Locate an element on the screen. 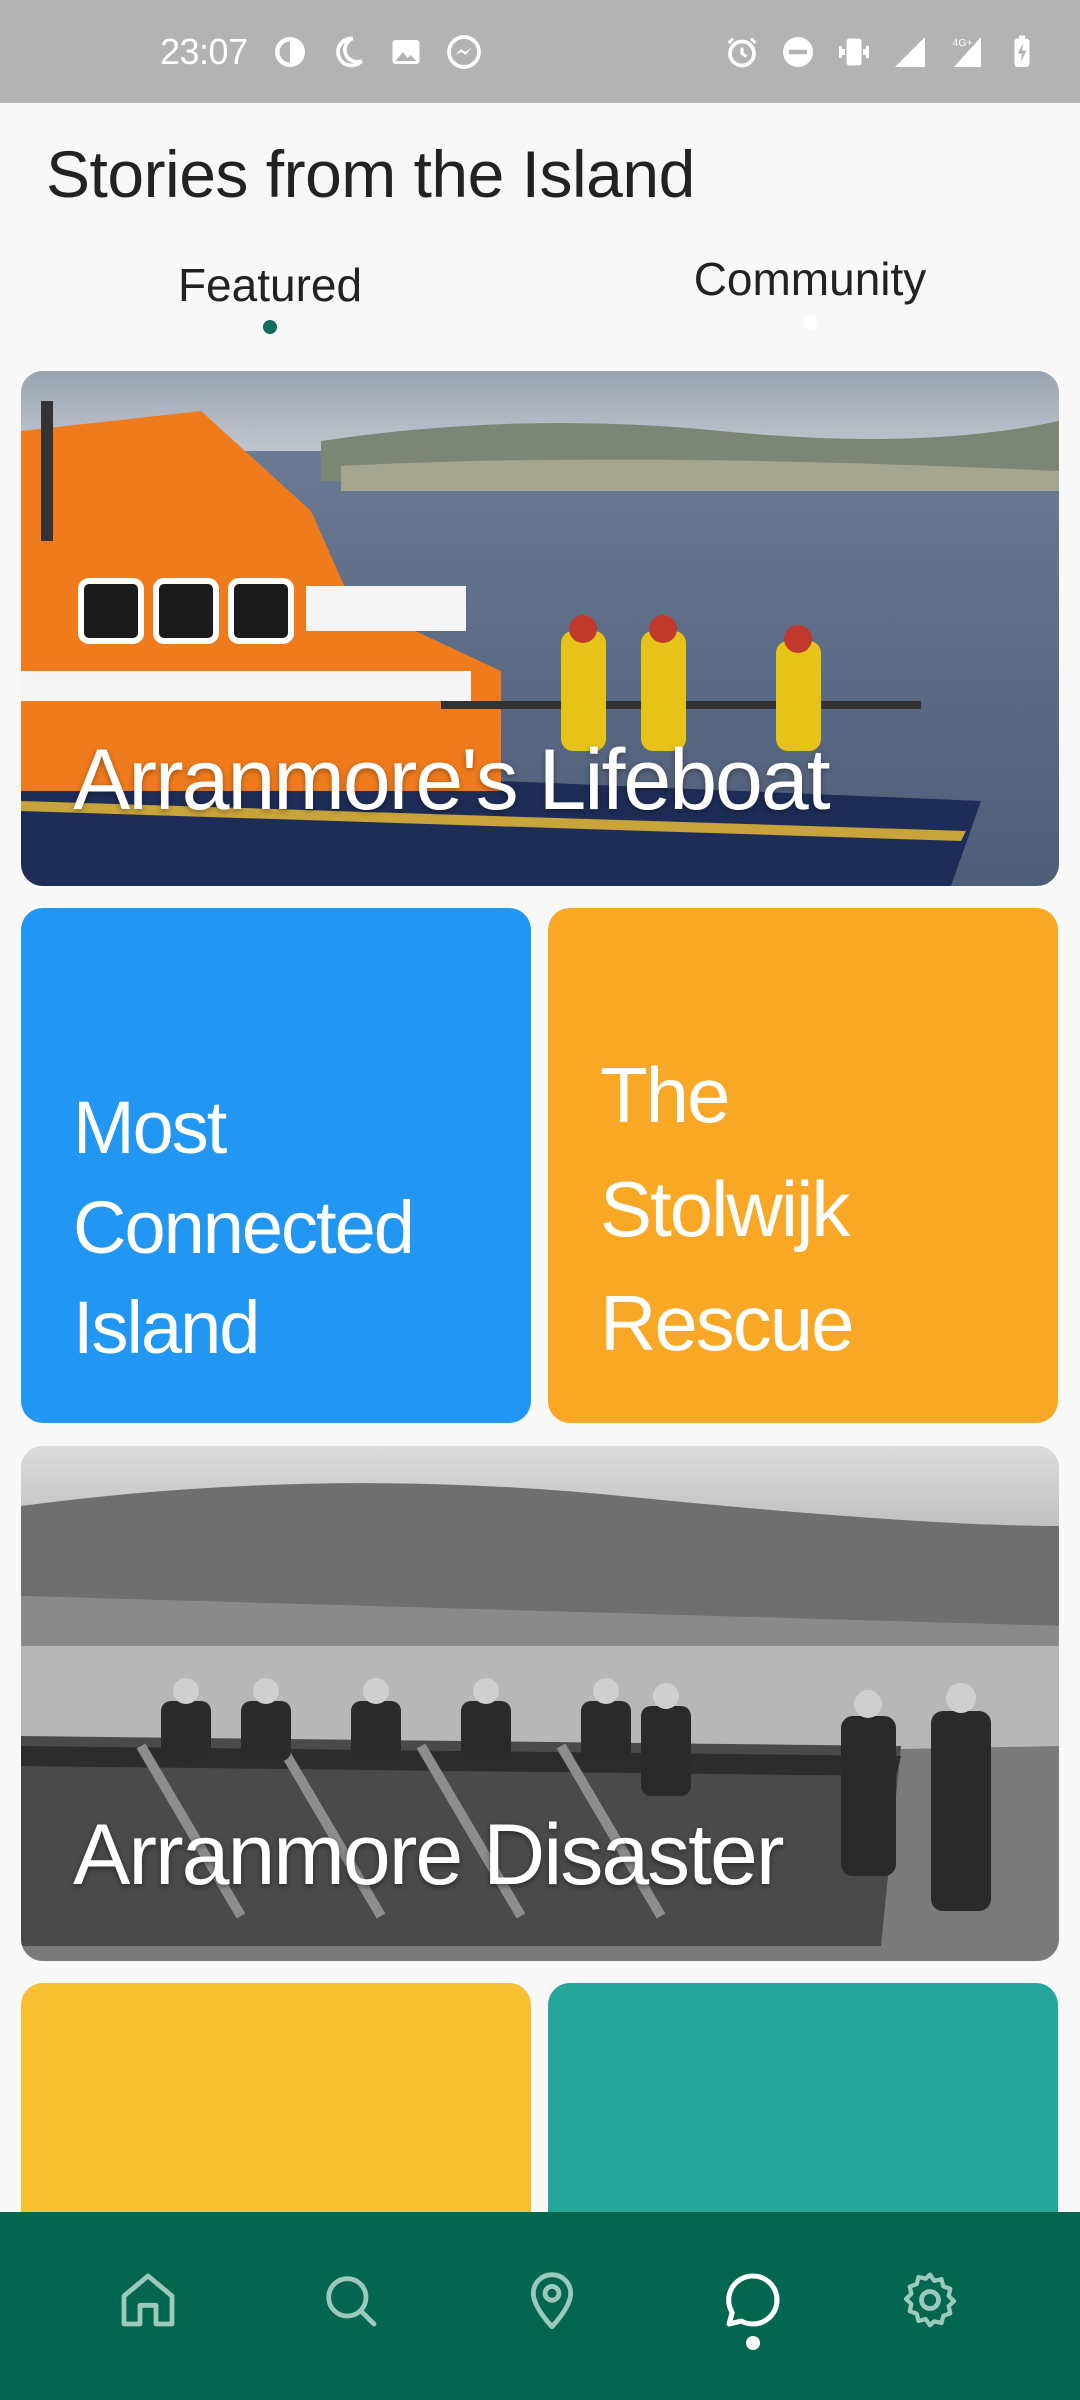 The image size is (1080, 2400). settings-gear-icon is located at coordinates (930, 2300).